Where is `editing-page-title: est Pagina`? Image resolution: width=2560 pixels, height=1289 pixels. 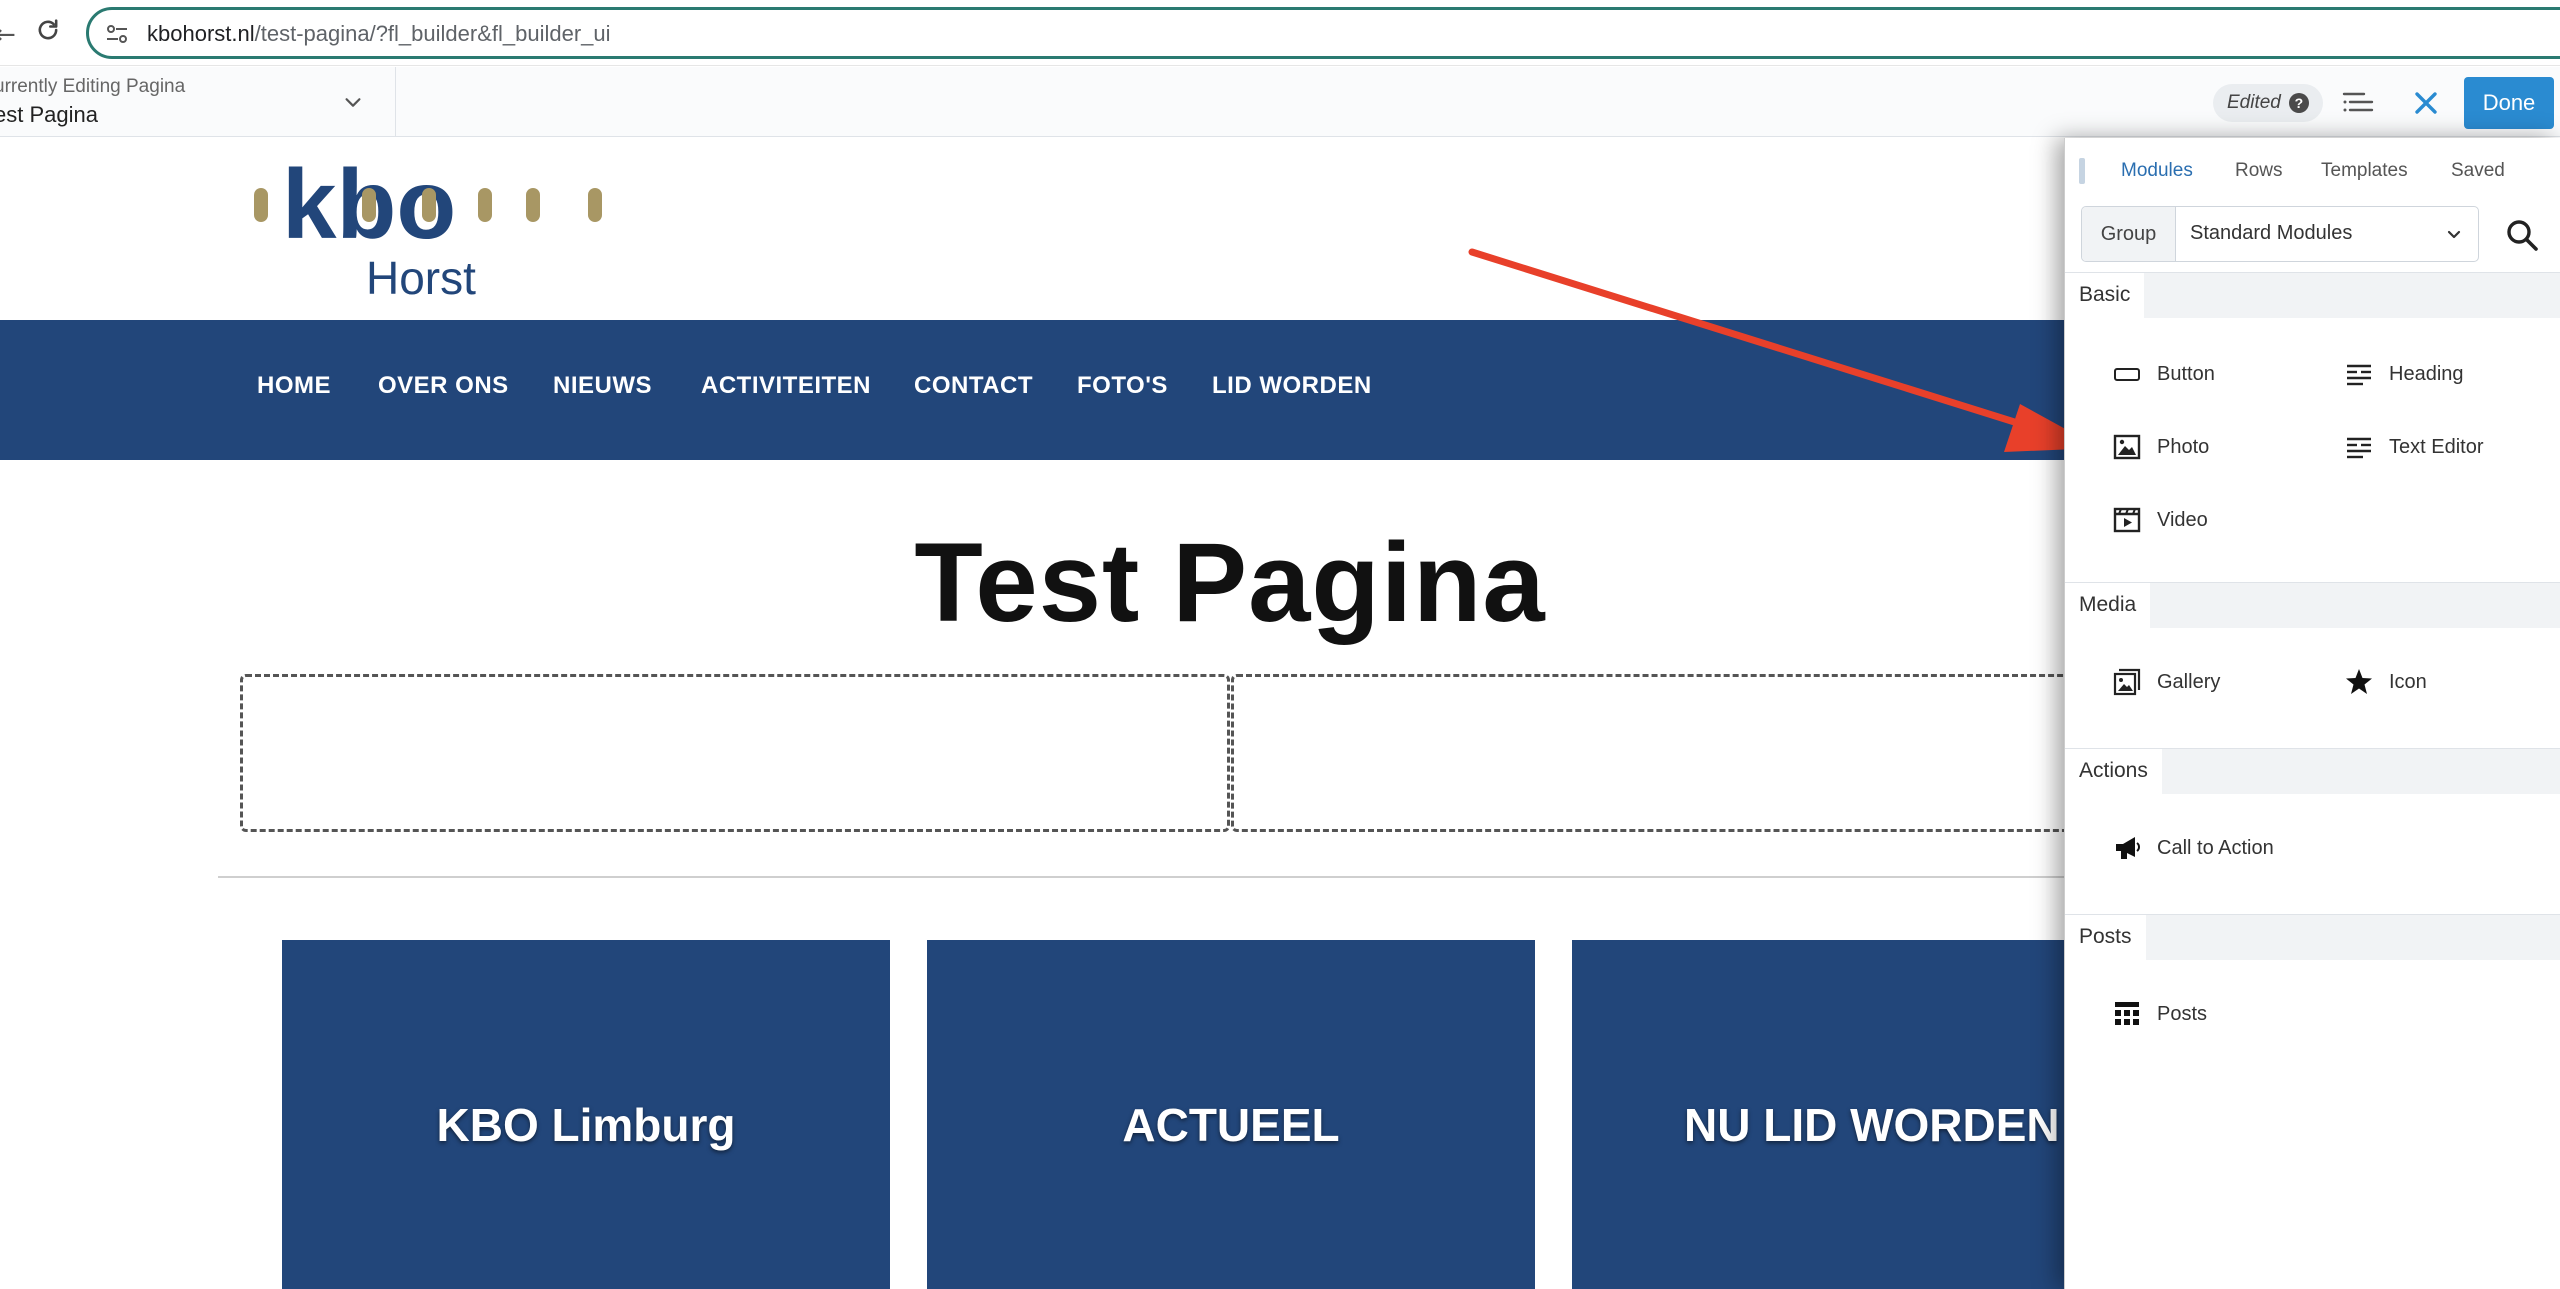 editing-page-title: est Pagina is located at coordinates (49, 114).